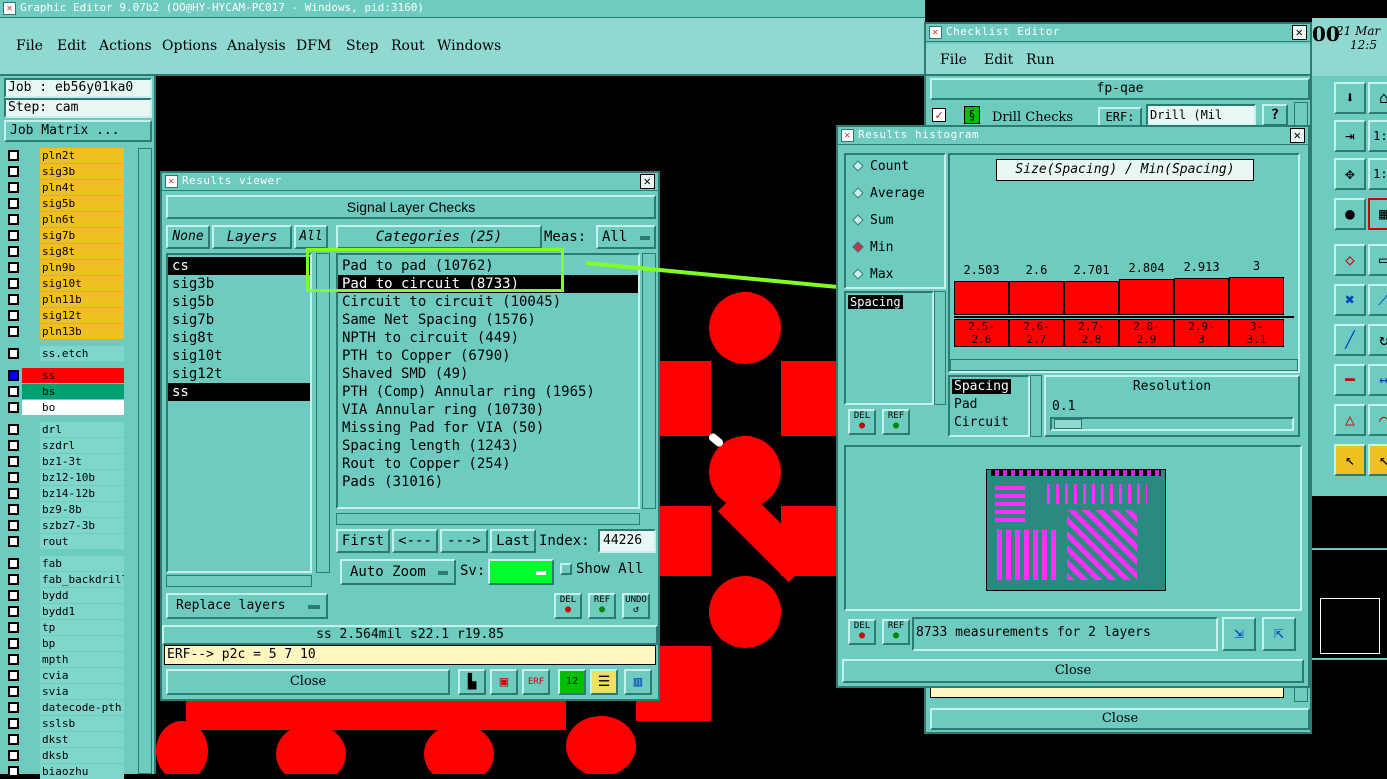 This screenshot has width=1387, height=779. I want to click on import-icon: ⇥, so click(1350, 136).